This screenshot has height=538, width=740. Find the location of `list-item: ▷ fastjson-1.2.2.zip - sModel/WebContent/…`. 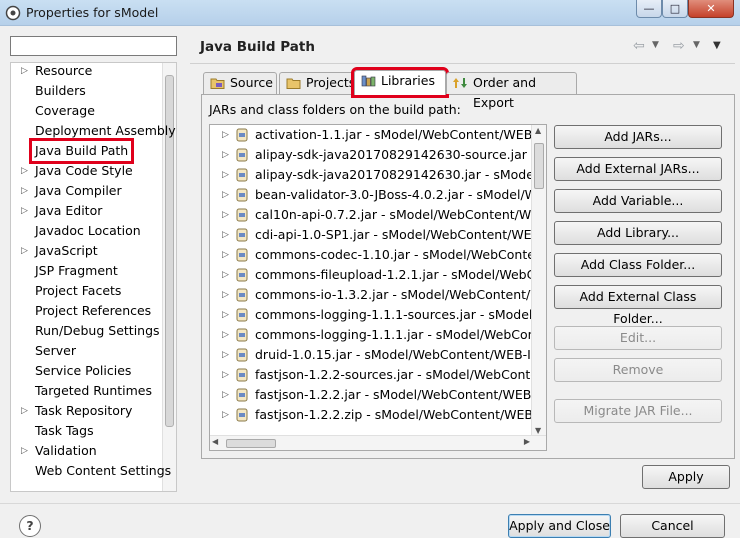

list-item: ▷ fastjson-1.2.2.zip - sModel/WebContent/… is located at coordinates (378, 415).